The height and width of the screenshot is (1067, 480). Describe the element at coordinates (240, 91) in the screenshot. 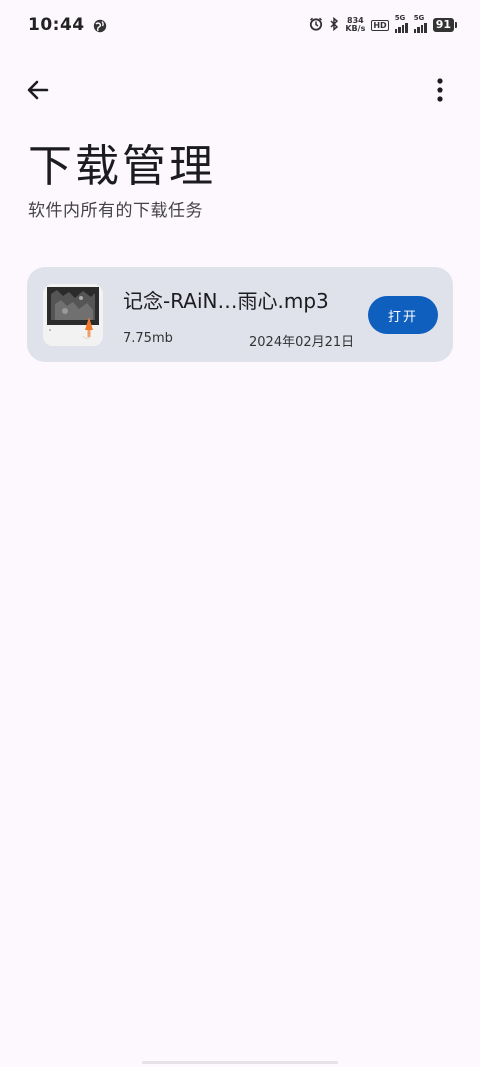

I see `top-app-bar` at that location.